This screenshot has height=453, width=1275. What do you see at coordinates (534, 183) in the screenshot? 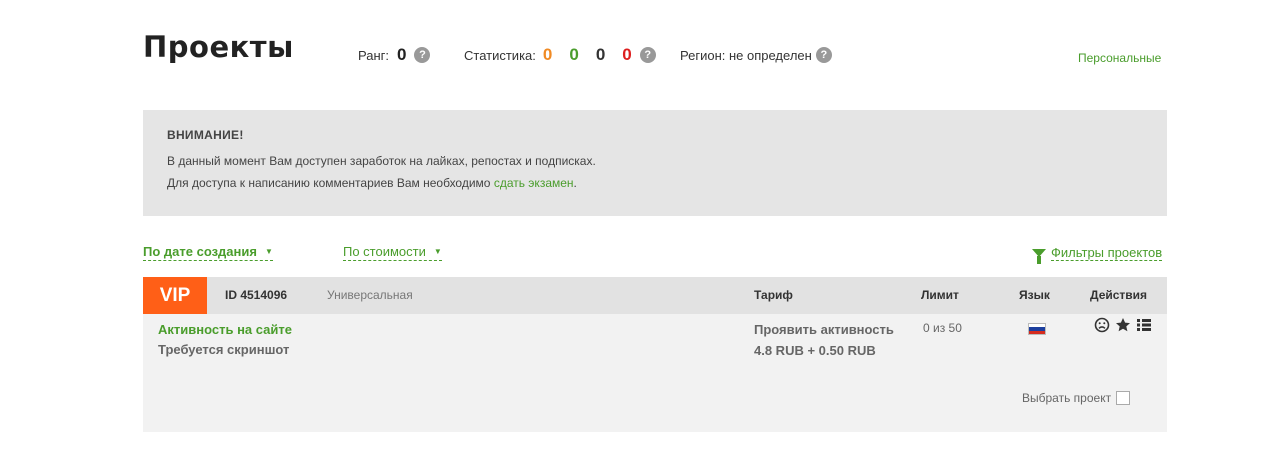
I see `take-exam-link: сдать экзамен` at bounding box center [534, 183].